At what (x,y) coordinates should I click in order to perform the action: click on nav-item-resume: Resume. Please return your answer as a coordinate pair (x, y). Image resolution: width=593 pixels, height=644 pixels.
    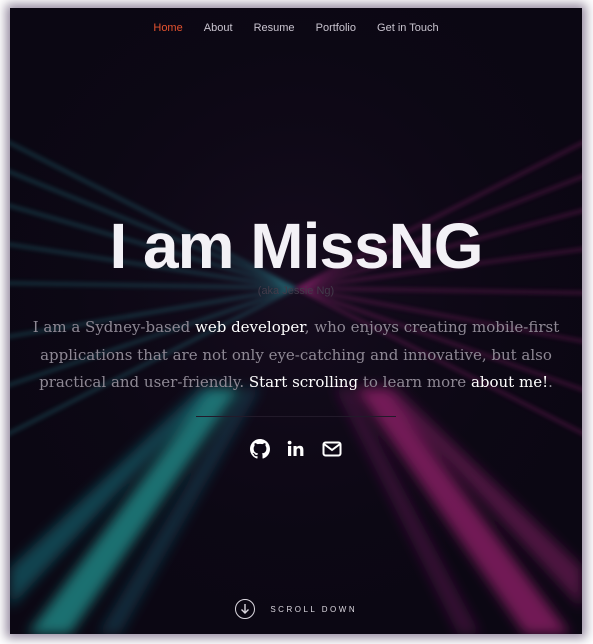
    Looking at the image, I should click on (274, 28).